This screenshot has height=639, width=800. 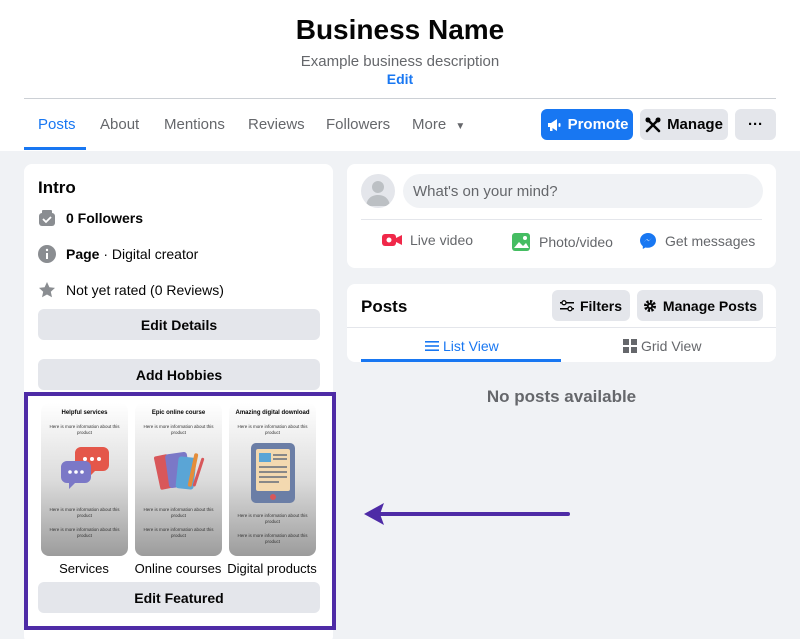 What do you see at coordinates (460, 126) in the screenshot?
I see `caret-down-icon: ▼` at bounding box center [460, 126].